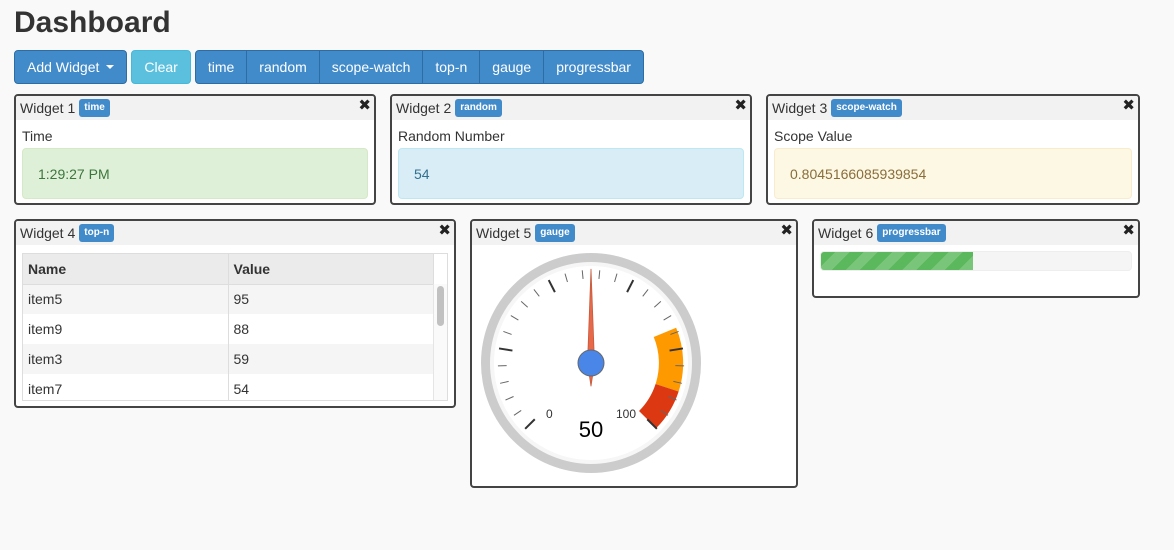 The height and width of the screenshot is (550, 1174). What do you see at coordinates (440, 342) in the screenshot?
I see `table-scrollbar` at bounding box center [440, 342].